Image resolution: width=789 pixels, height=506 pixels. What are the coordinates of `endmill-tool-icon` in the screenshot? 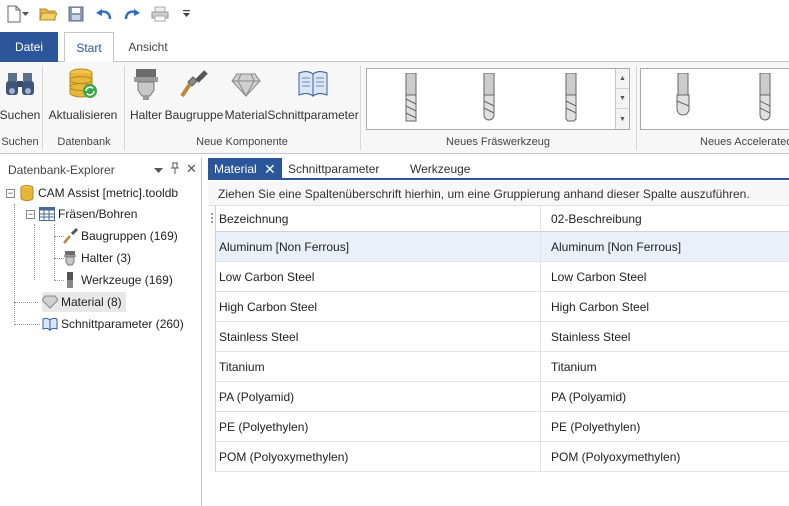 It's located at (411, 98).